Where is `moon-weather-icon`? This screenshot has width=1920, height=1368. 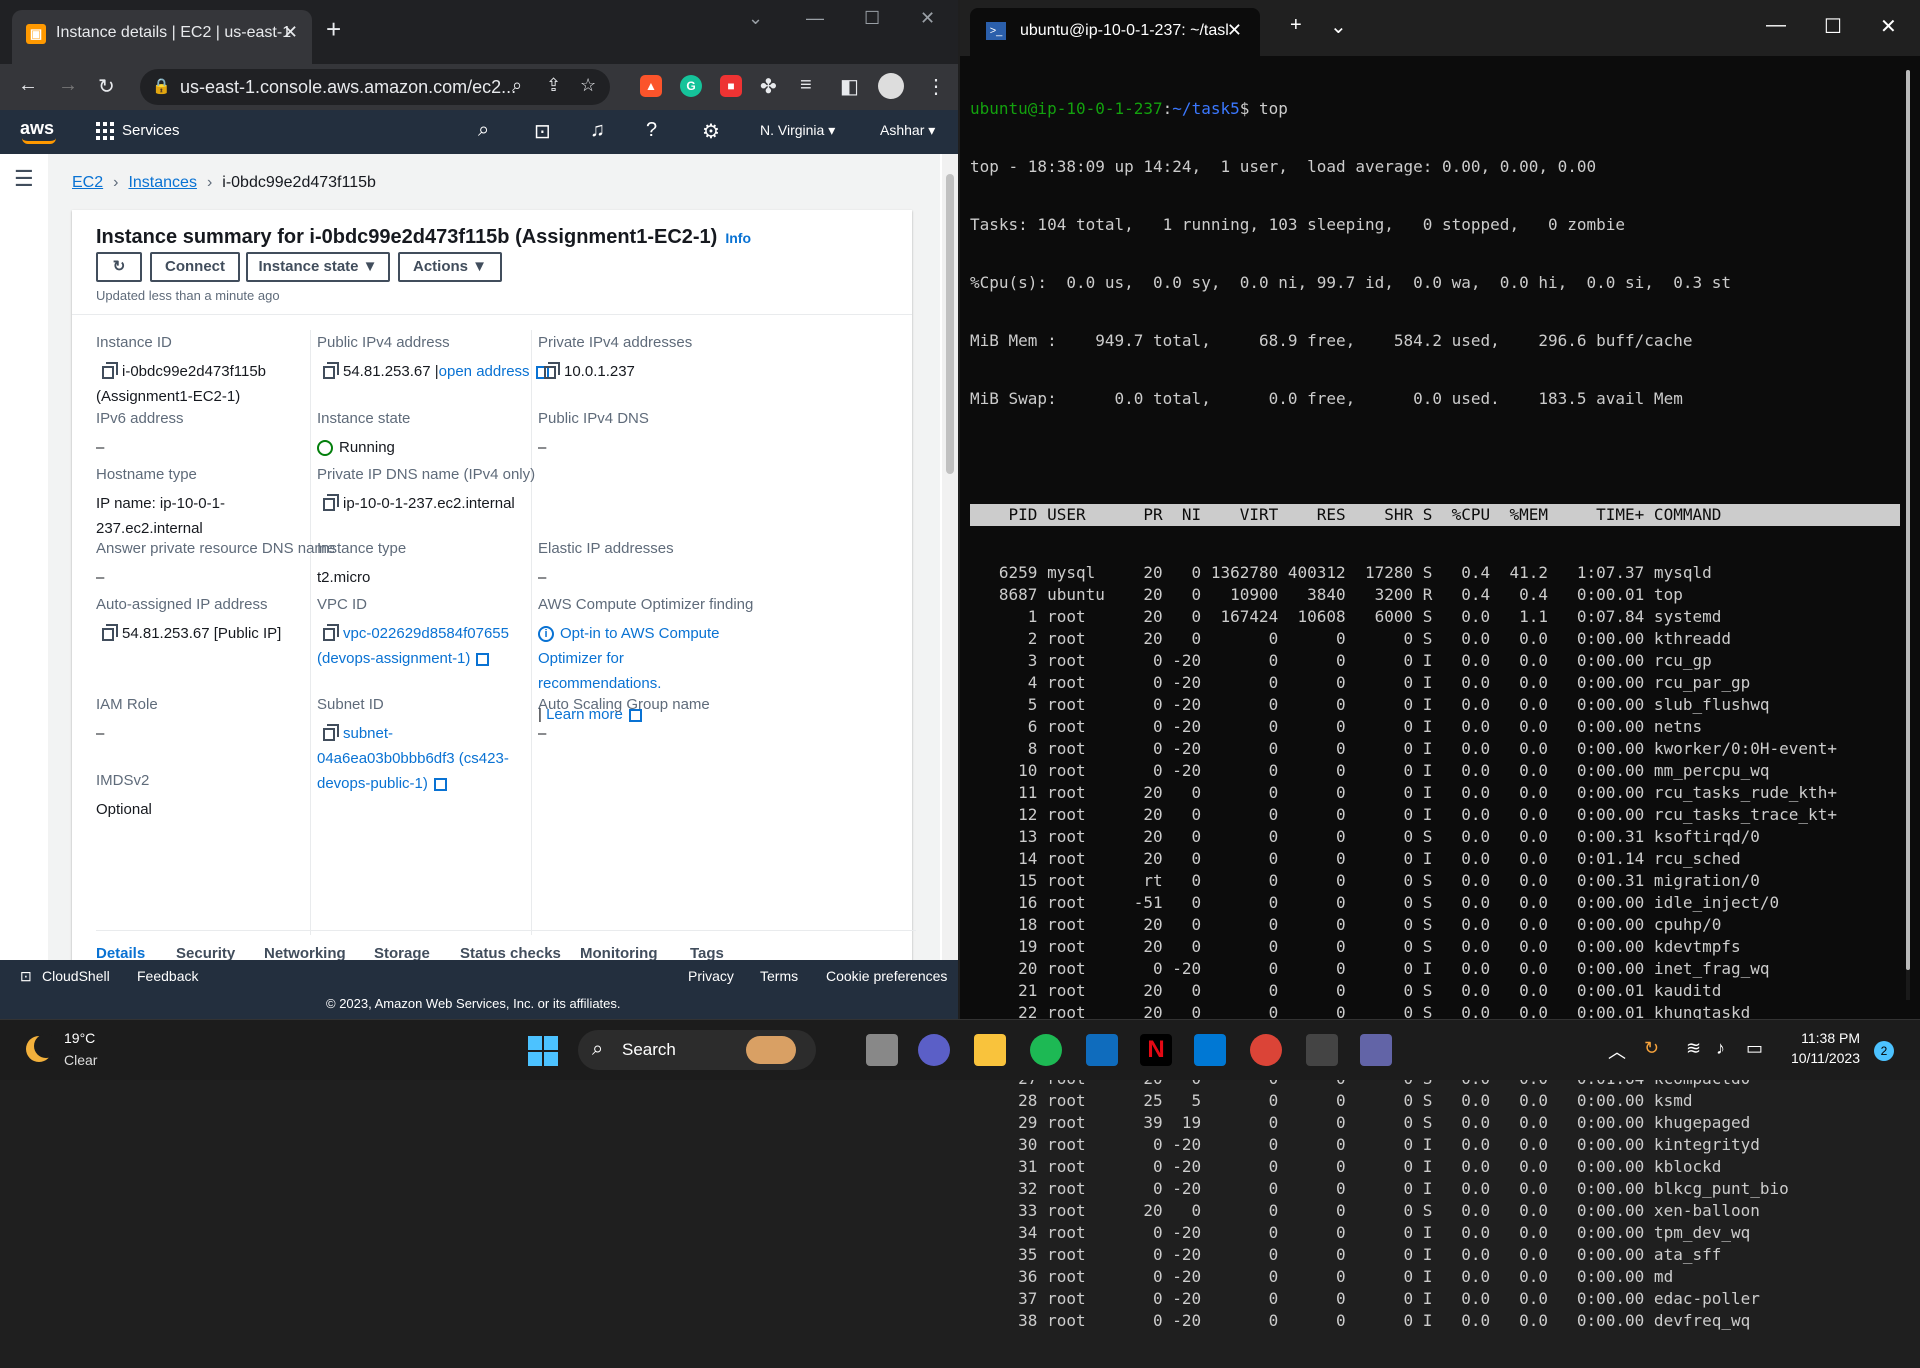 moon-weather-icon is located at coordinates (42, 1048).